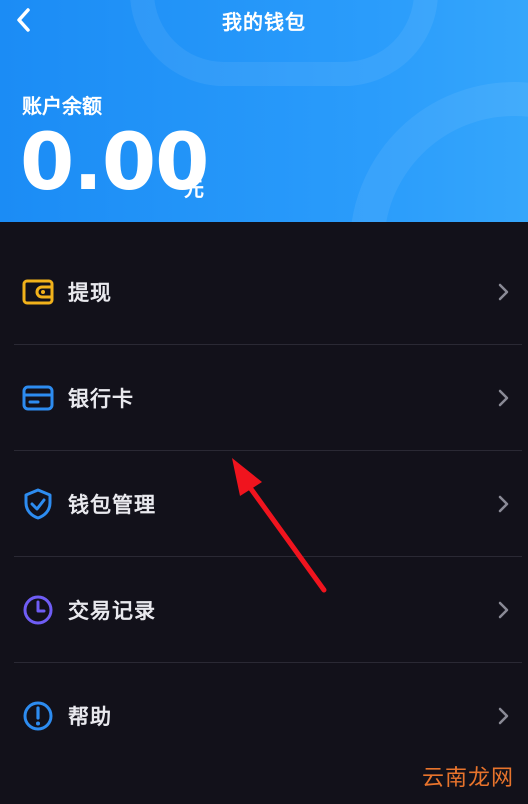  Describe the element at coordinates (101, 399) in the screenshot. I see `menu-item-label: 银行卡` at that location.